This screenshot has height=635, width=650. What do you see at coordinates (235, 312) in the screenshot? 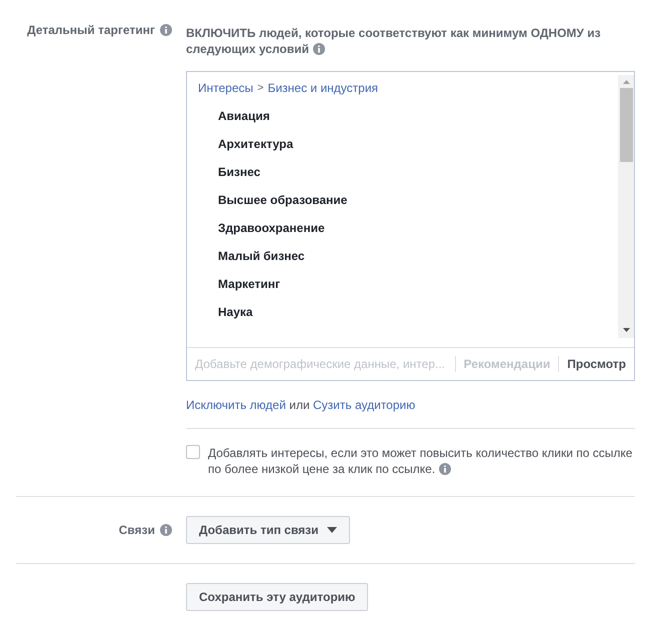
I see `interest-option: Наука` at bounding box center [235, 312].